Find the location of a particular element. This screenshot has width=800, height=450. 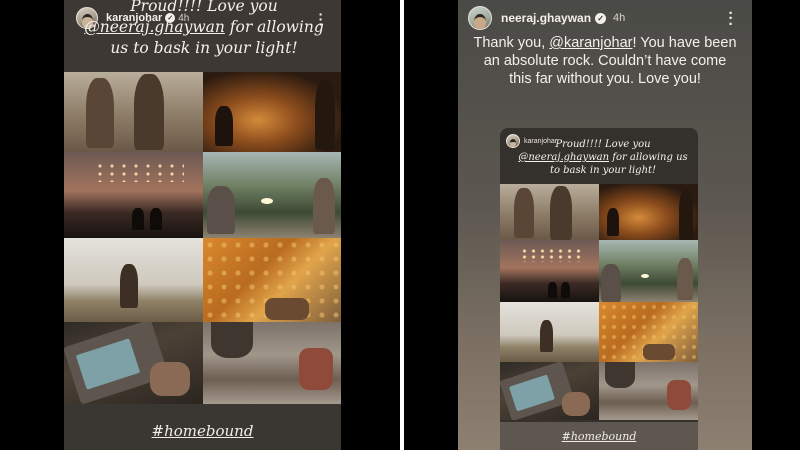

reply-mention: @karanjohar is located at coordinates (590, 43).